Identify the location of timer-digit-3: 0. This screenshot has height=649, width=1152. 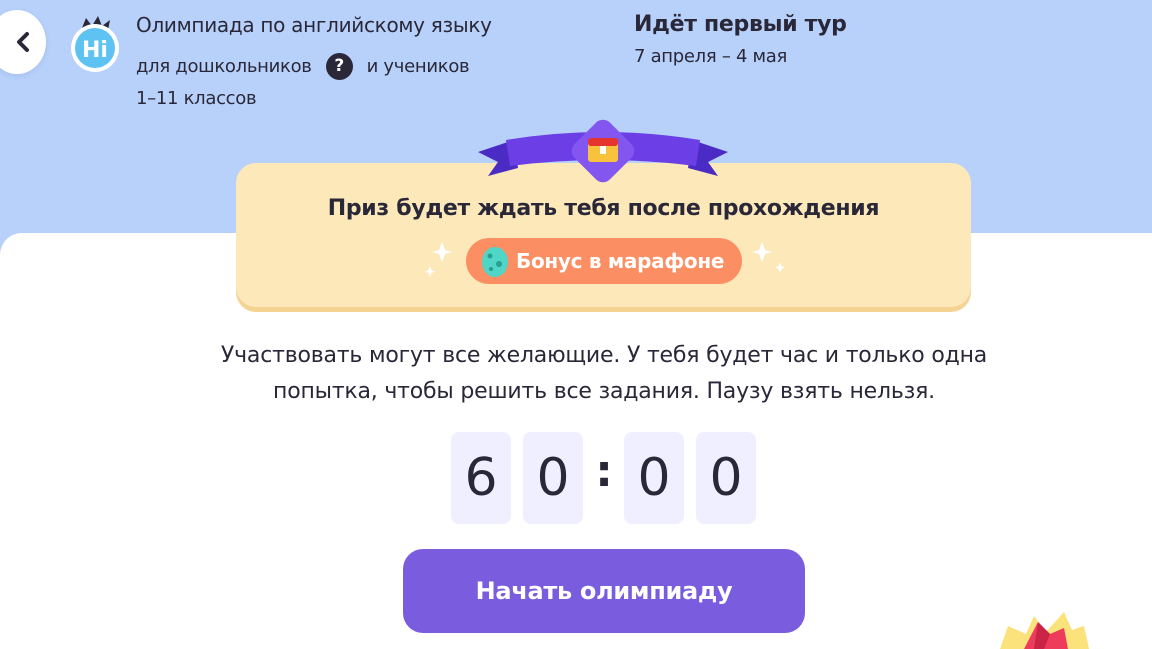
(654, 478).